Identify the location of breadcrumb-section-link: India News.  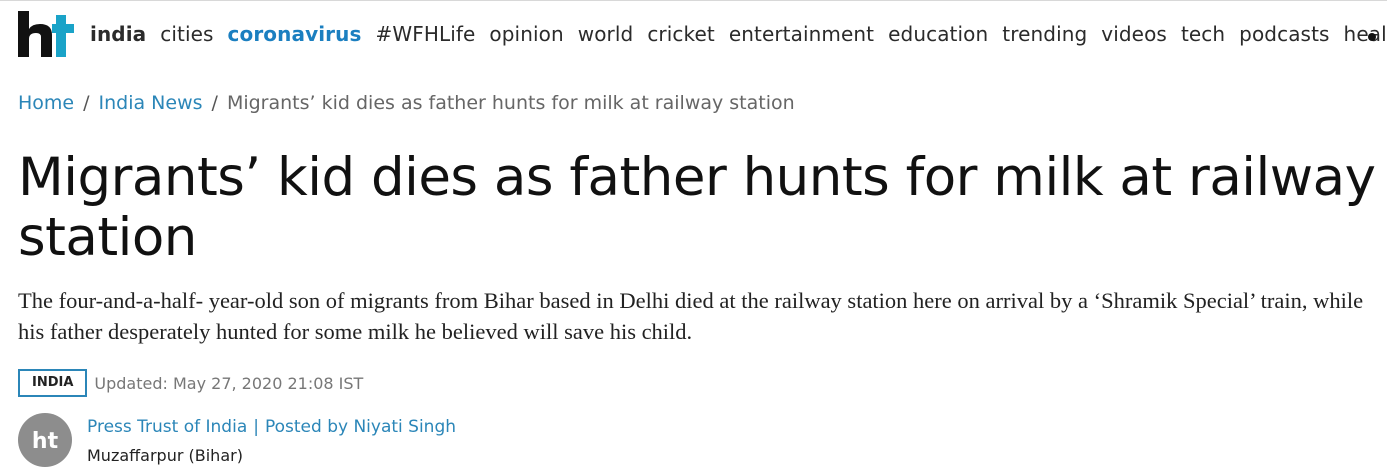
(151, 103).